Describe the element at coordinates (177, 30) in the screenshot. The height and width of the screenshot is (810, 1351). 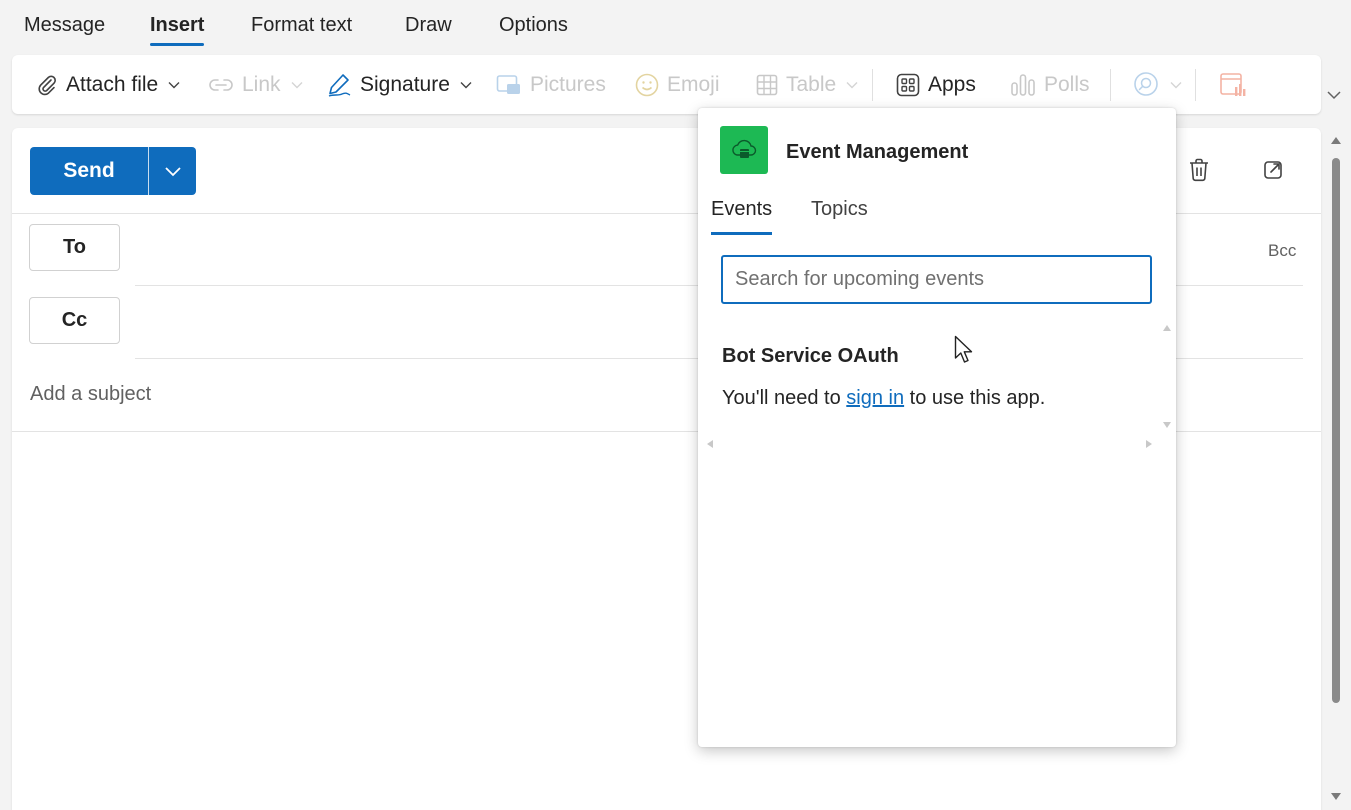
I see `tab-insert: Insert` at that location.